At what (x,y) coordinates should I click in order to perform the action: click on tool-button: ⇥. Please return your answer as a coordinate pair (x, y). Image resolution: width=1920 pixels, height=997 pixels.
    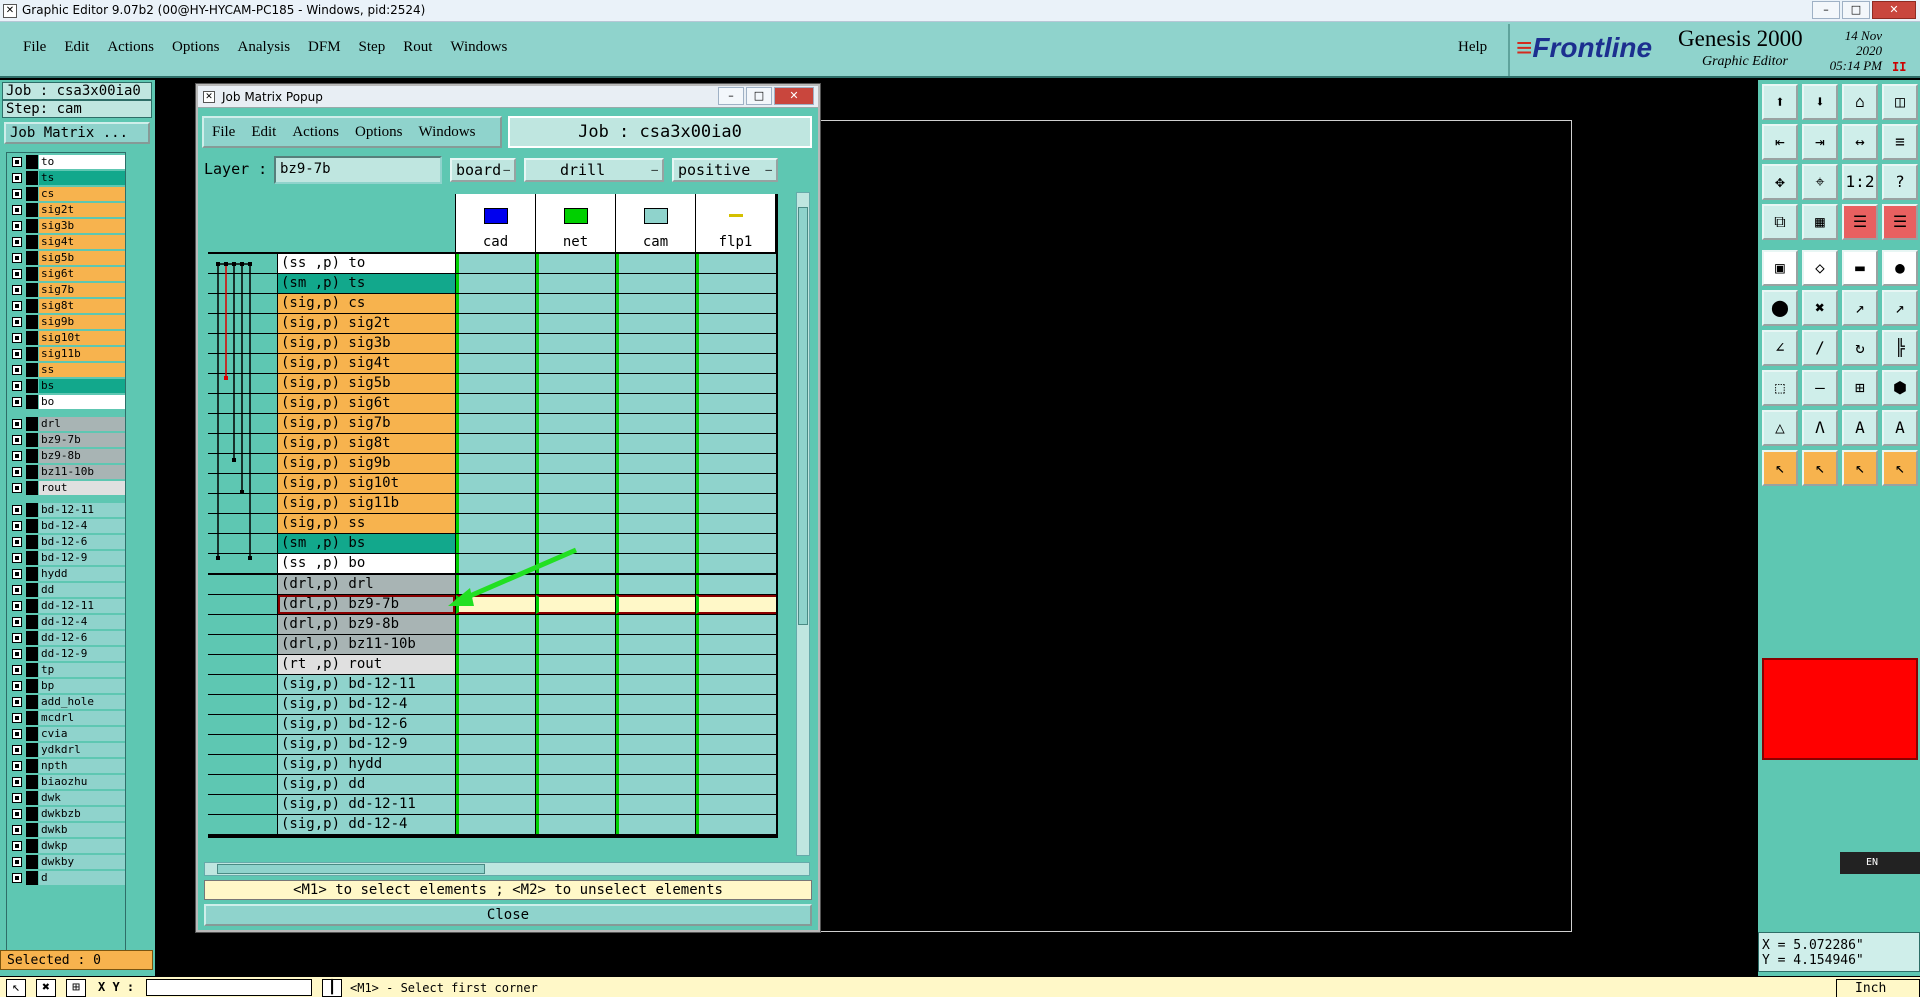
    Looking at the image, I should click on (1820, 142).